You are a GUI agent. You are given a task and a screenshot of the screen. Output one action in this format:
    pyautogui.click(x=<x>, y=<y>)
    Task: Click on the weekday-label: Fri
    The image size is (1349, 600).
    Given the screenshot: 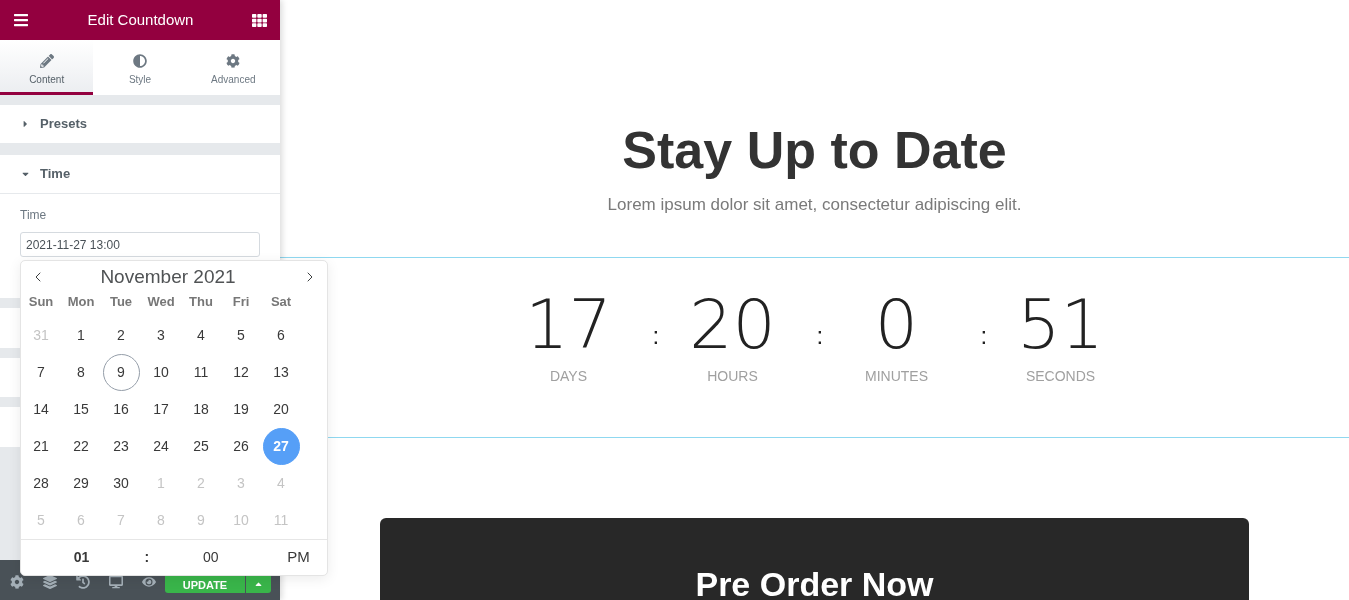 What is the action you would take?
    pyautogui.click(x=241, y=302)
    